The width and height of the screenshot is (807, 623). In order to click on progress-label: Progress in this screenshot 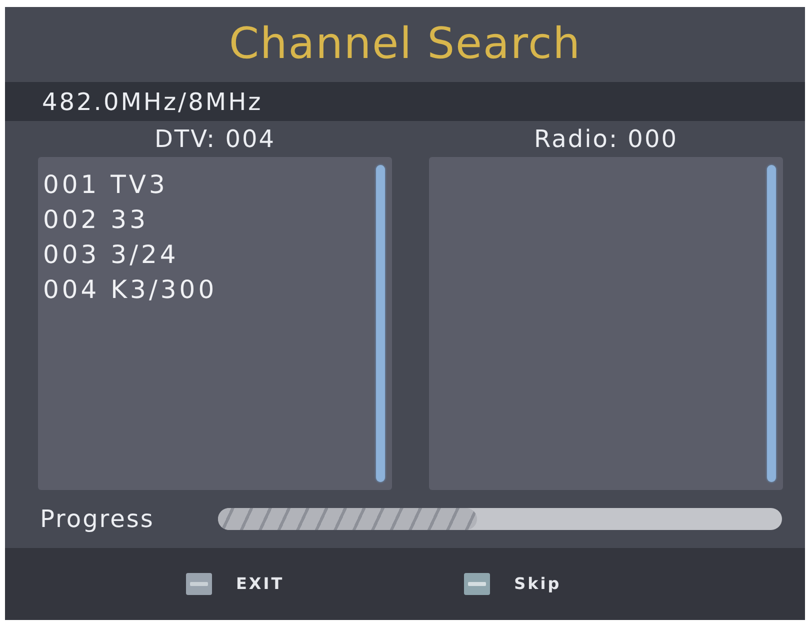, I will do `click(98, 519)`.